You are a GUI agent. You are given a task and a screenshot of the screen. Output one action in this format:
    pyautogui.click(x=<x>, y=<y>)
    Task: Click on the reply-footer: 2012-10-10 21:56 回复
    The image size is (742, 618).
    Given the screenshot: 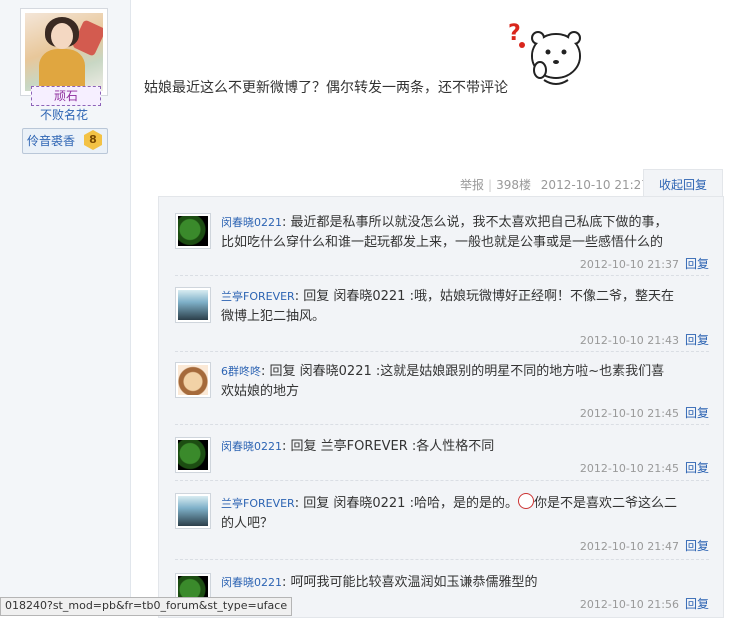 What is the action you would take?
    pyautogui.click(x=644, y=603)
    